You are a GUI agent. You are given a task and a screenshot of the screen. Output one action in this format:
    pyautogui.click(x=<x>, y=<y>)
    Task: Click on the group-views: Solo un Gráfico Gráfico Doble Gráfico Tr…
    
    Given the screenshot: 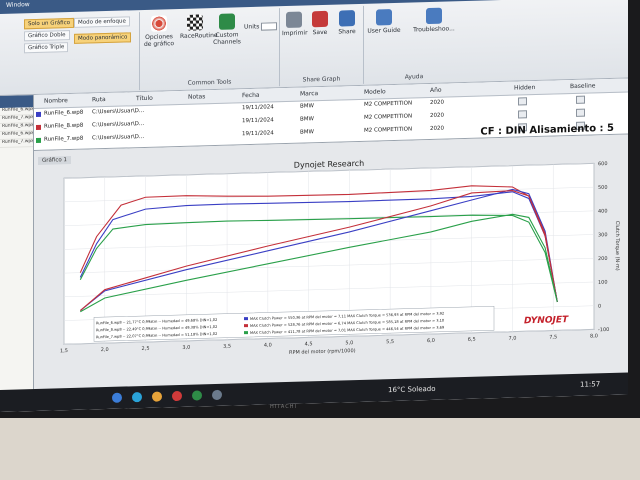 What is the action you would take?
    pyautogui.click(x=70, y=53)
    